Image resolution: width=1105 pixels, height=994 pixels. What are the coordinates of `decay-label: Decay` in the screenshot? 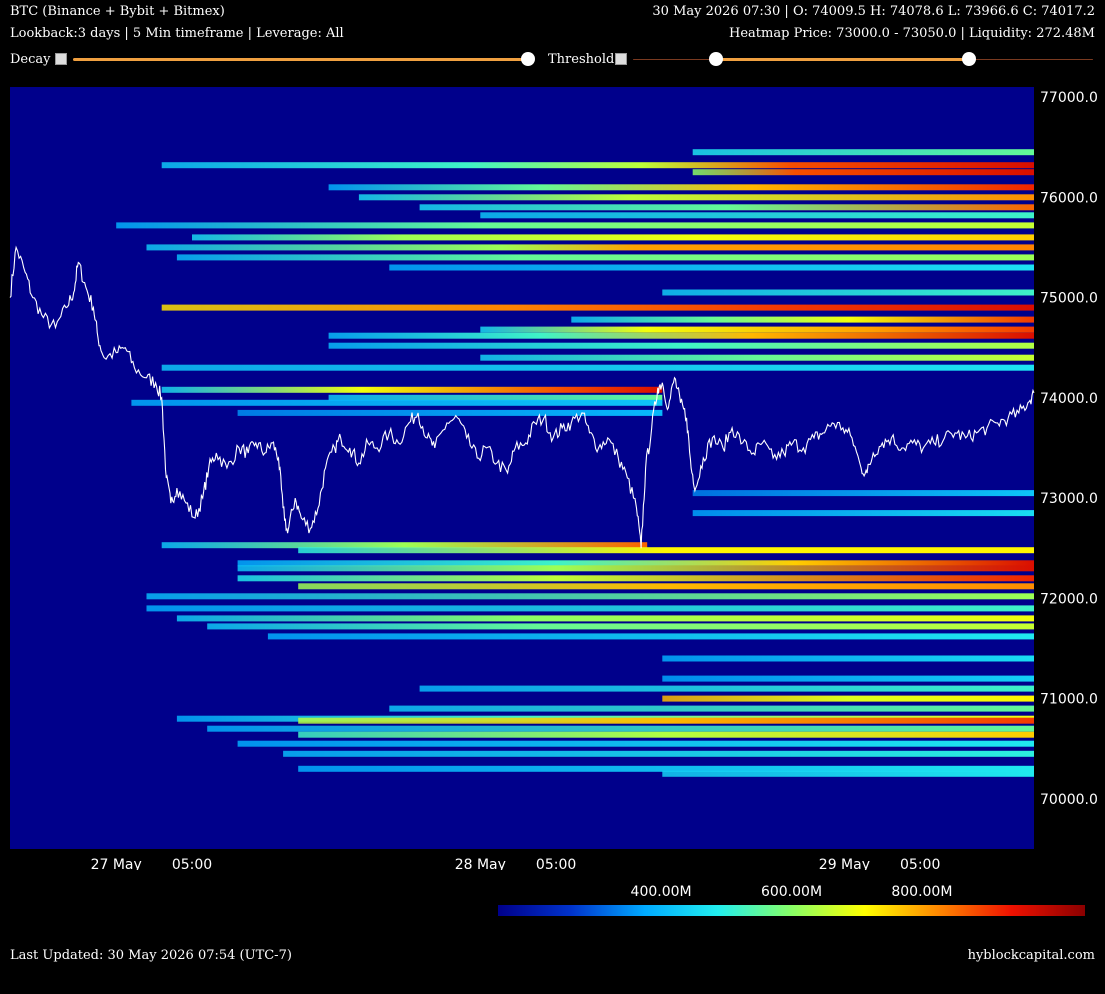 It's located at (30, 59).